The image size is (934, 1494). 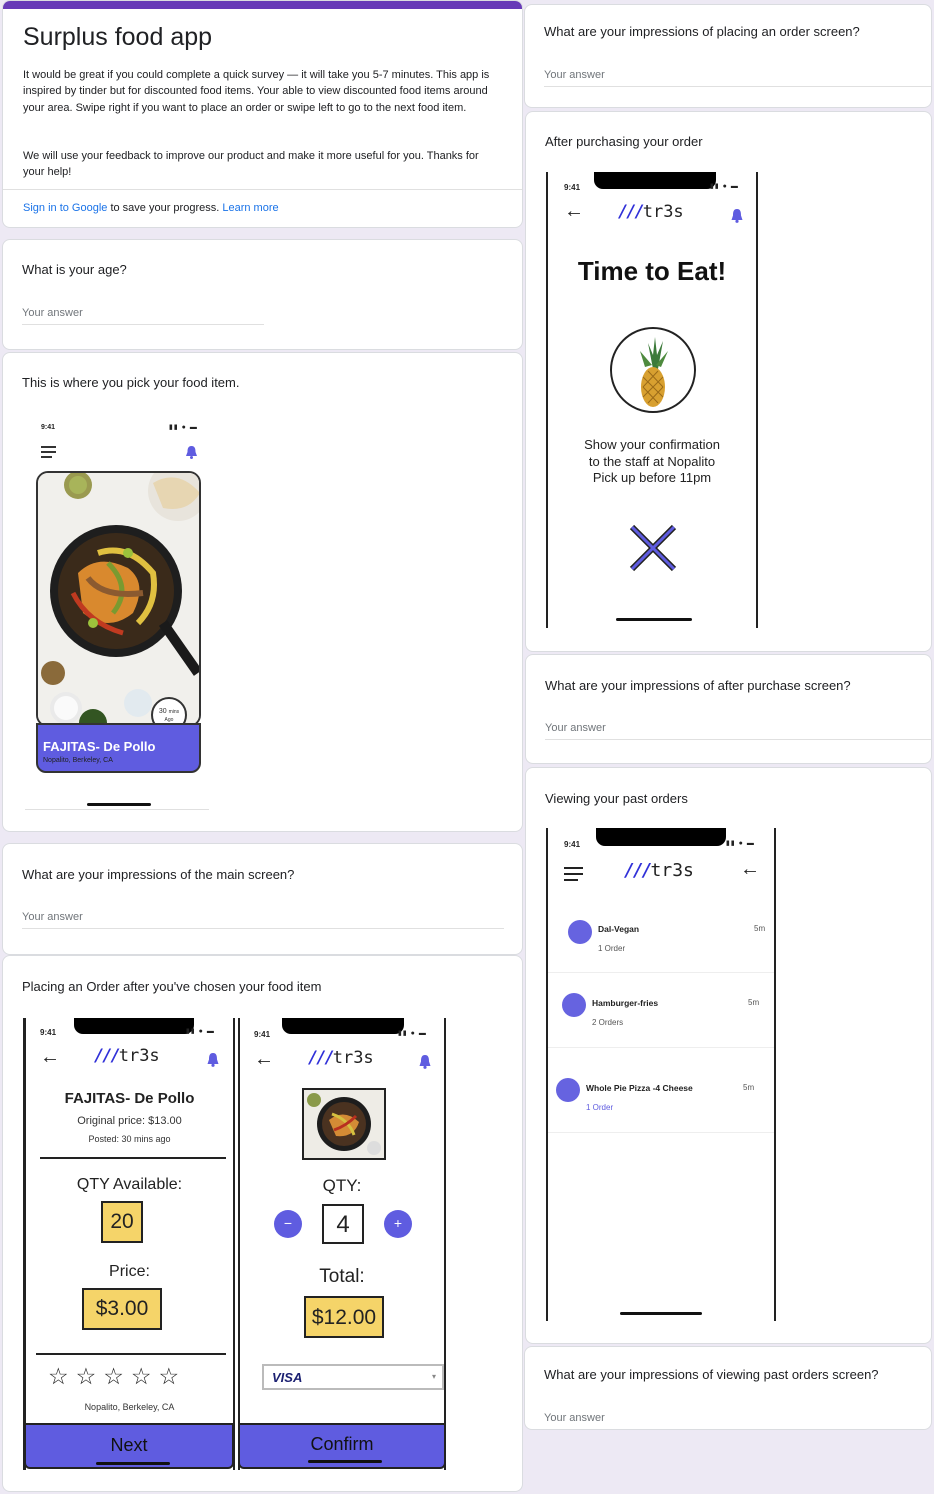 I want to click on fajitas-thumbnail-image, so click(x=344, y=1124).